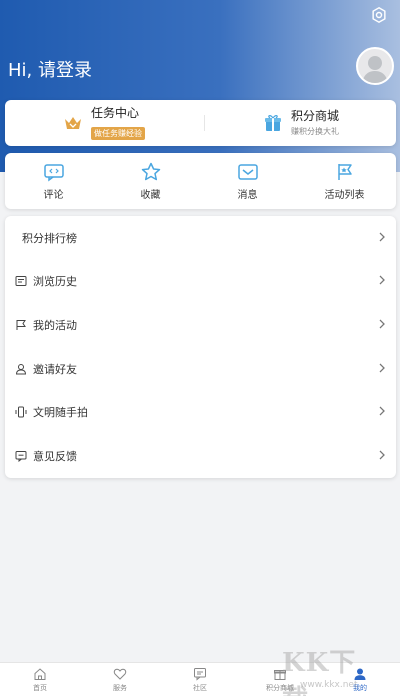 The image size is (400, 696). Describe the element at coordinates (200, 368) in the screenshot. I see `menu-item-invite-friends: 邀请好友` at that location.